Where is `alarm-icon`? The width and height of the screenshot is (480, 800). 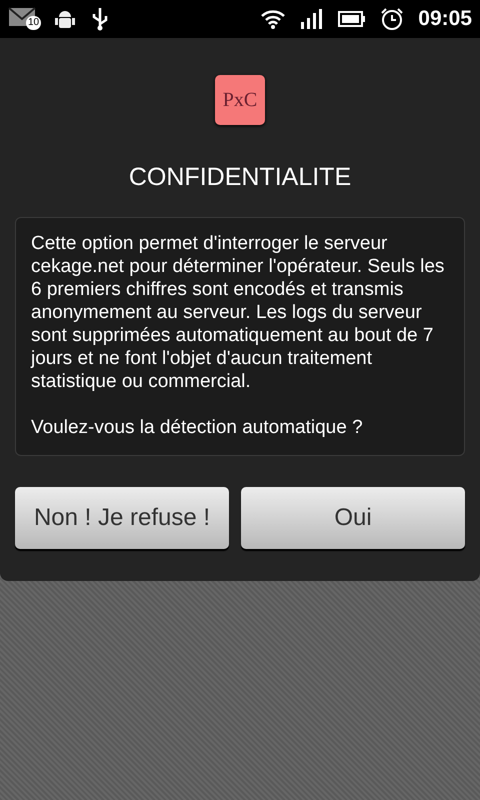 alarm-icon is located at coordinates (392, 19).